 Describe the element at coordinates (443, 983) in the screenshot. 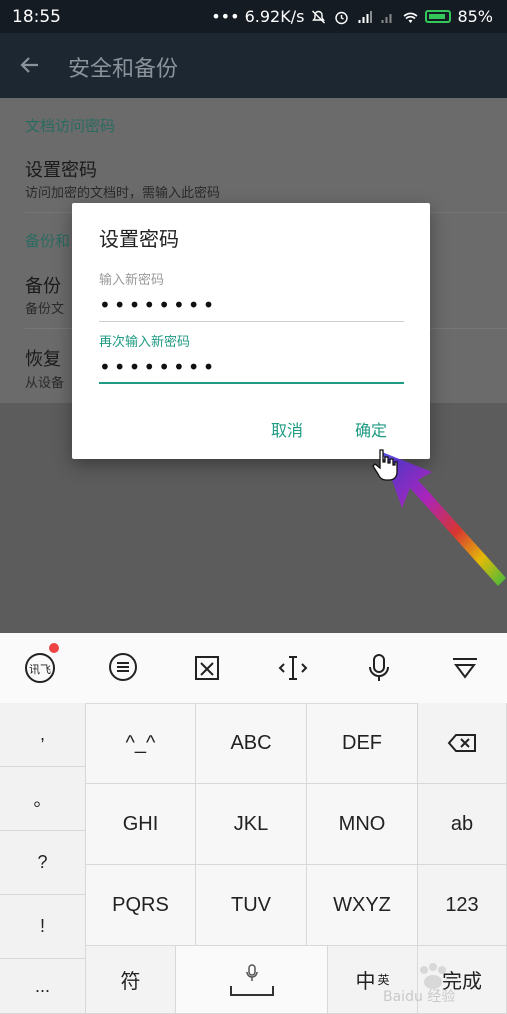

I see `baidu-watermark: Baidu 经验` at that location.